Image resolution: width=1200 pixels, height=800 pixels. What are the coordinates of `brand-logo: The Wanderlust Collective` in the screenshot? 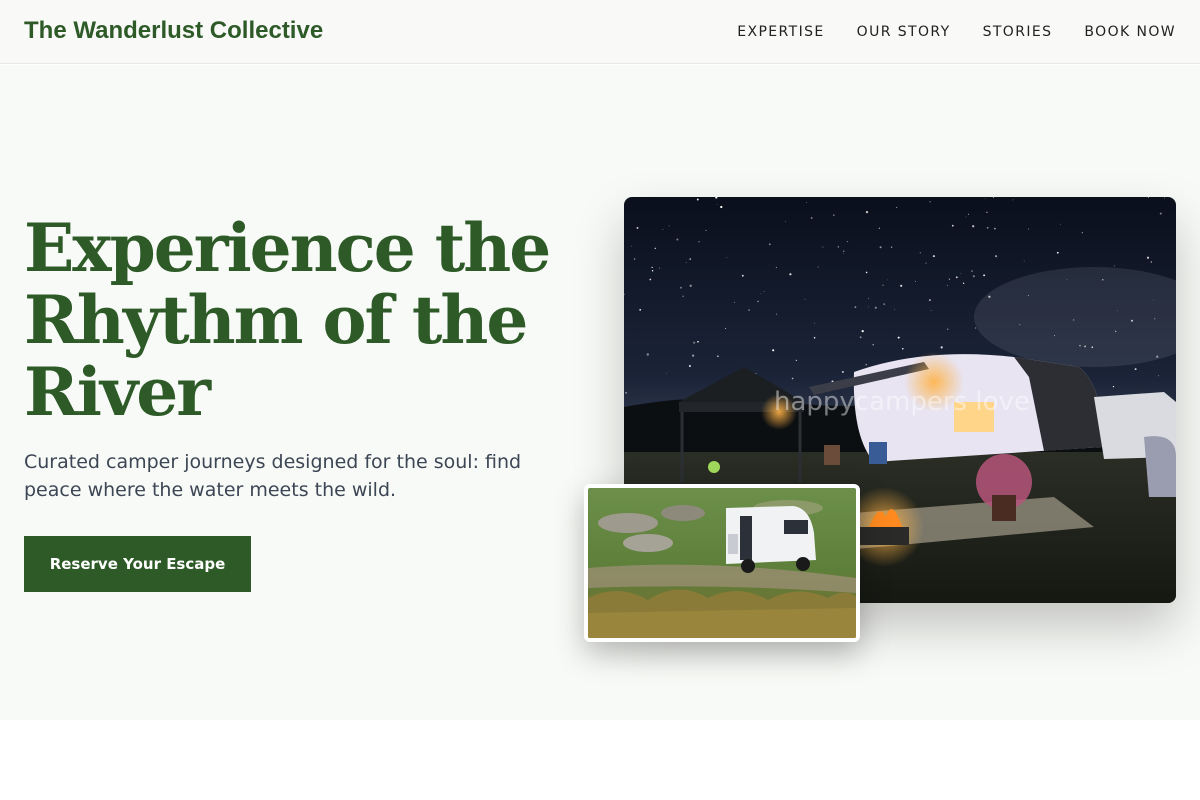 It's located at (173, 31).